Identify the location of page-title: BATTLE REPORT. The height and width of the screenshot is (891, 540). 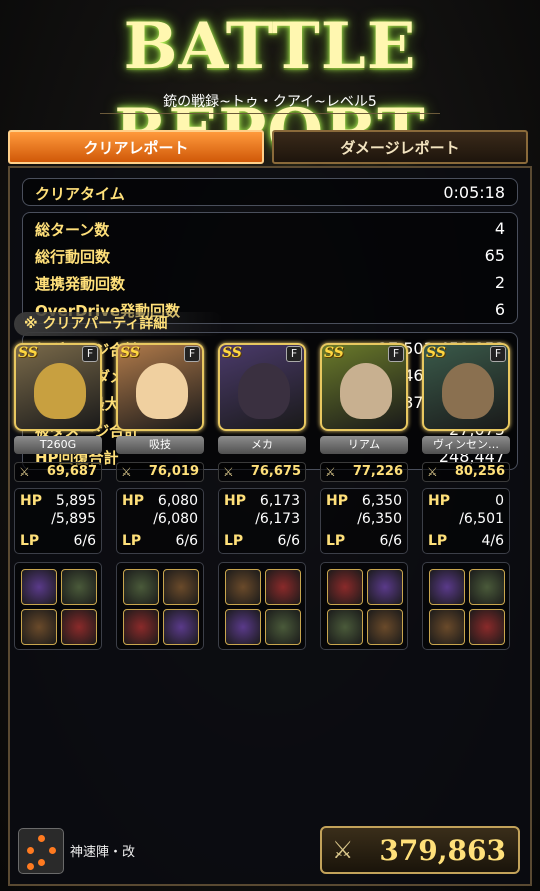
(270, 89).